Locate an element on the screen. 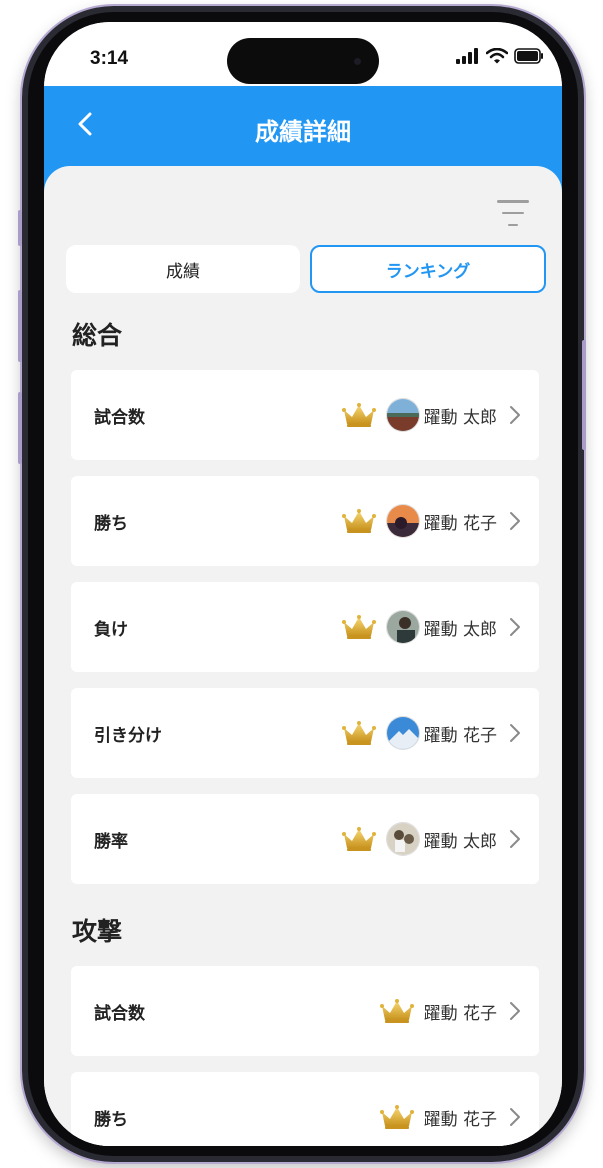 The height and width of the screenshot is (1168, 603). volume-down-button is located at coordinates (20, 428).